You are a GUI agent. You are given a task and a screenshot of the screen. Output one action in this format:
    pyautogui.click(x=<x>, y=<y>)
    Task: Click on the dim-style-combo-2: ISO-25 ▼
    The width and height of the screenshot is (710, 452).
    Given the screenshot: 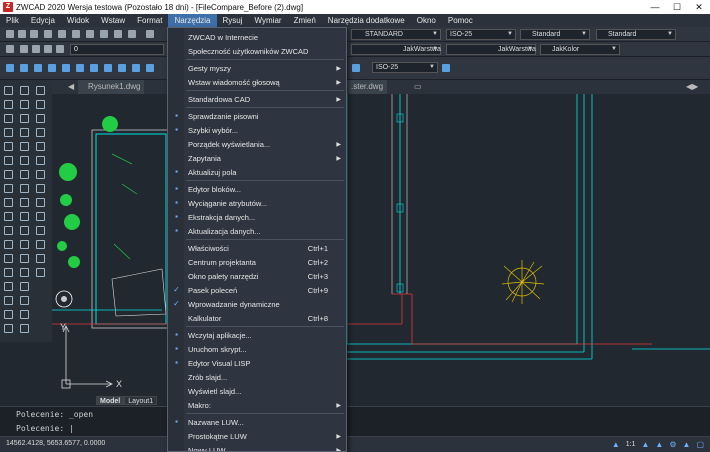 What is the action you would take?
    pyautogui.click(x=405, y=67)
    